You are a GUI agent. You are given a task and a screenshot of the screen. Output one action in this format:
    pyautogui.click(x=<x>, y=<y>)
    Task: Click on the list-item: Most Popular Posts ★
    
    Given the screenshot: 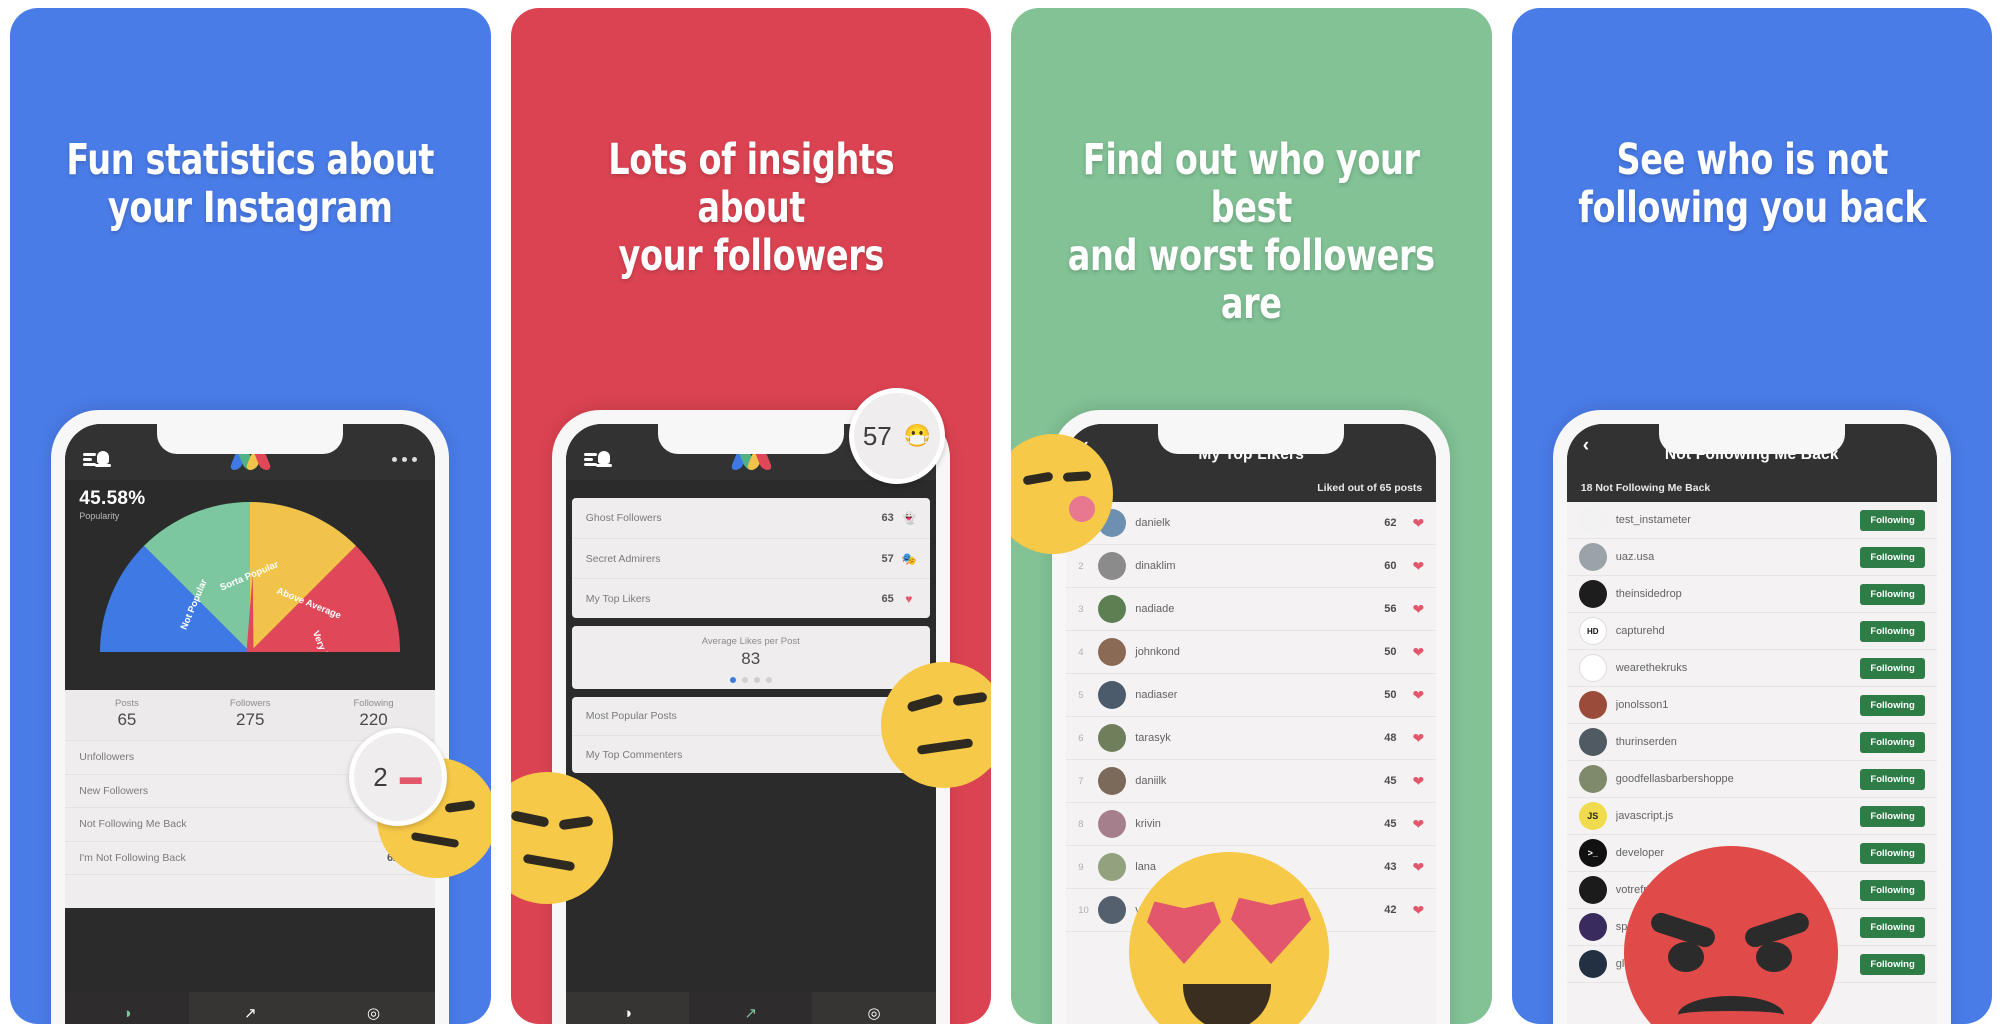 What is the action you would take?
    pyautogui.click(x=751, y=716)
    